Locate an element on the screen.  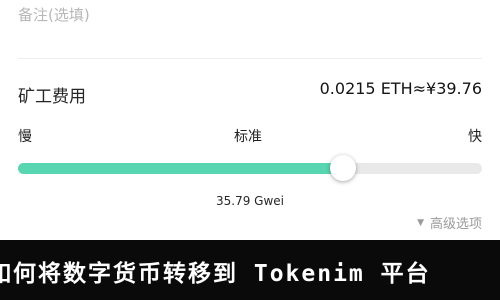
speed-fast-label: 快 is located at coordinates (475, 137).